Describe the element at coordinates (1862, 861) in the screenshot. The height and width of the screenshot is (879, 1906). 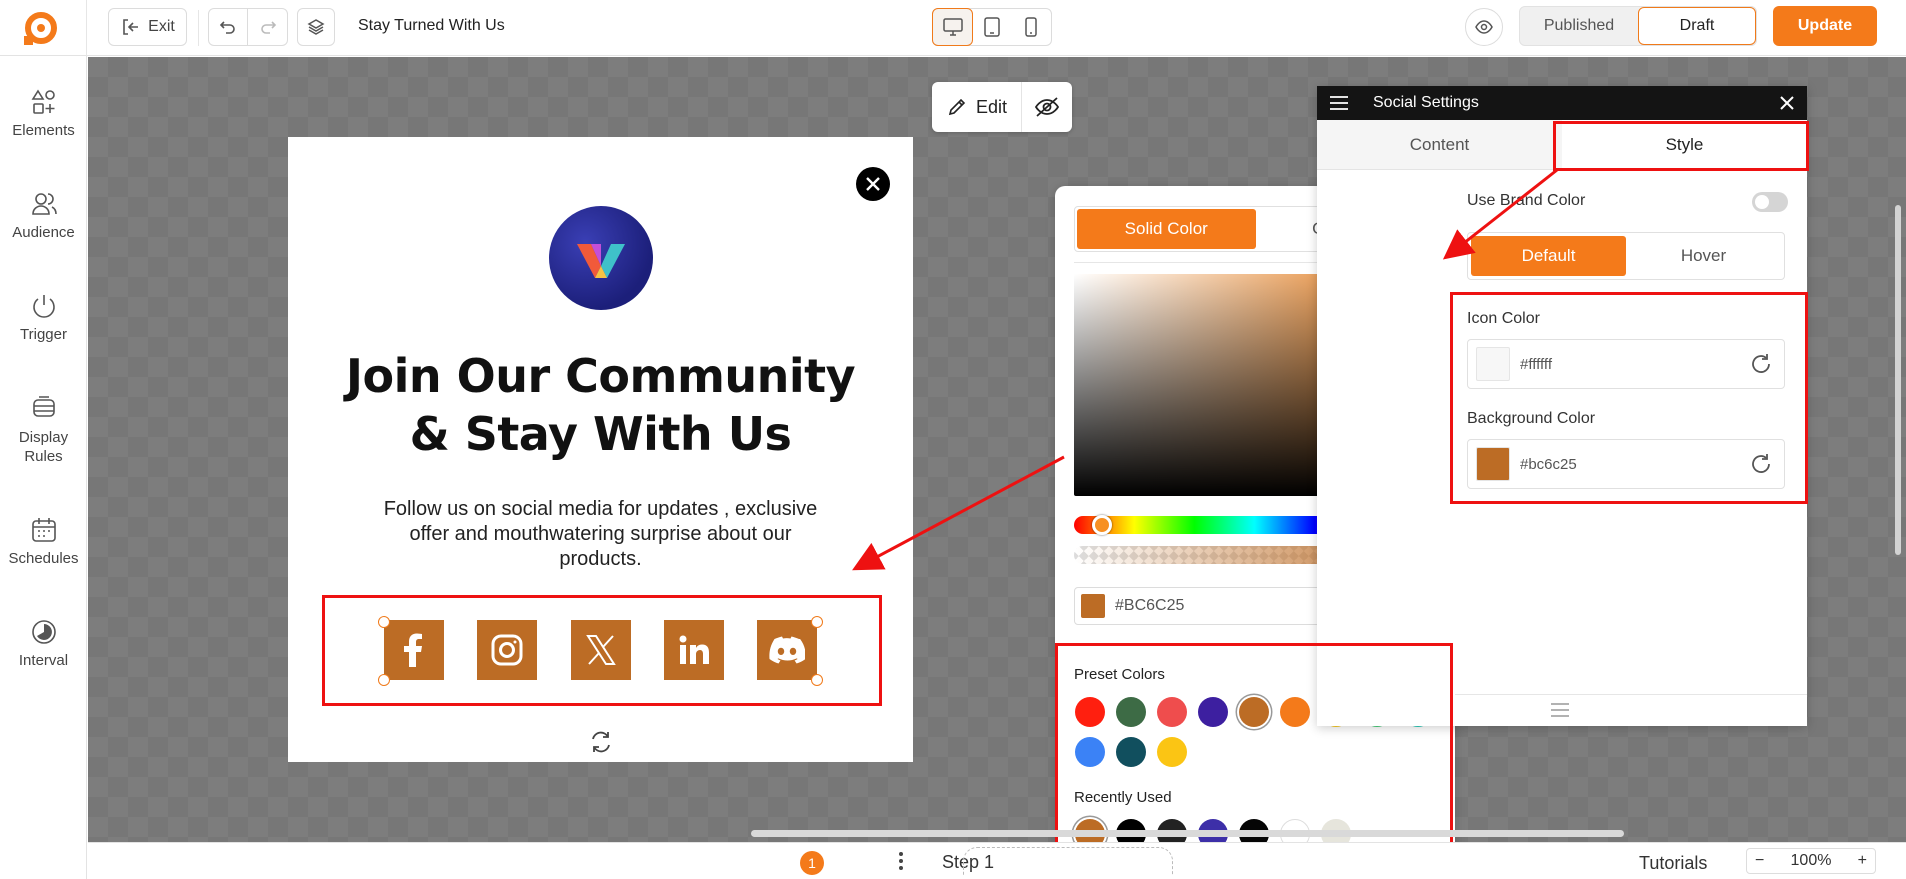
I see `zoom-in-button: +` at that location.